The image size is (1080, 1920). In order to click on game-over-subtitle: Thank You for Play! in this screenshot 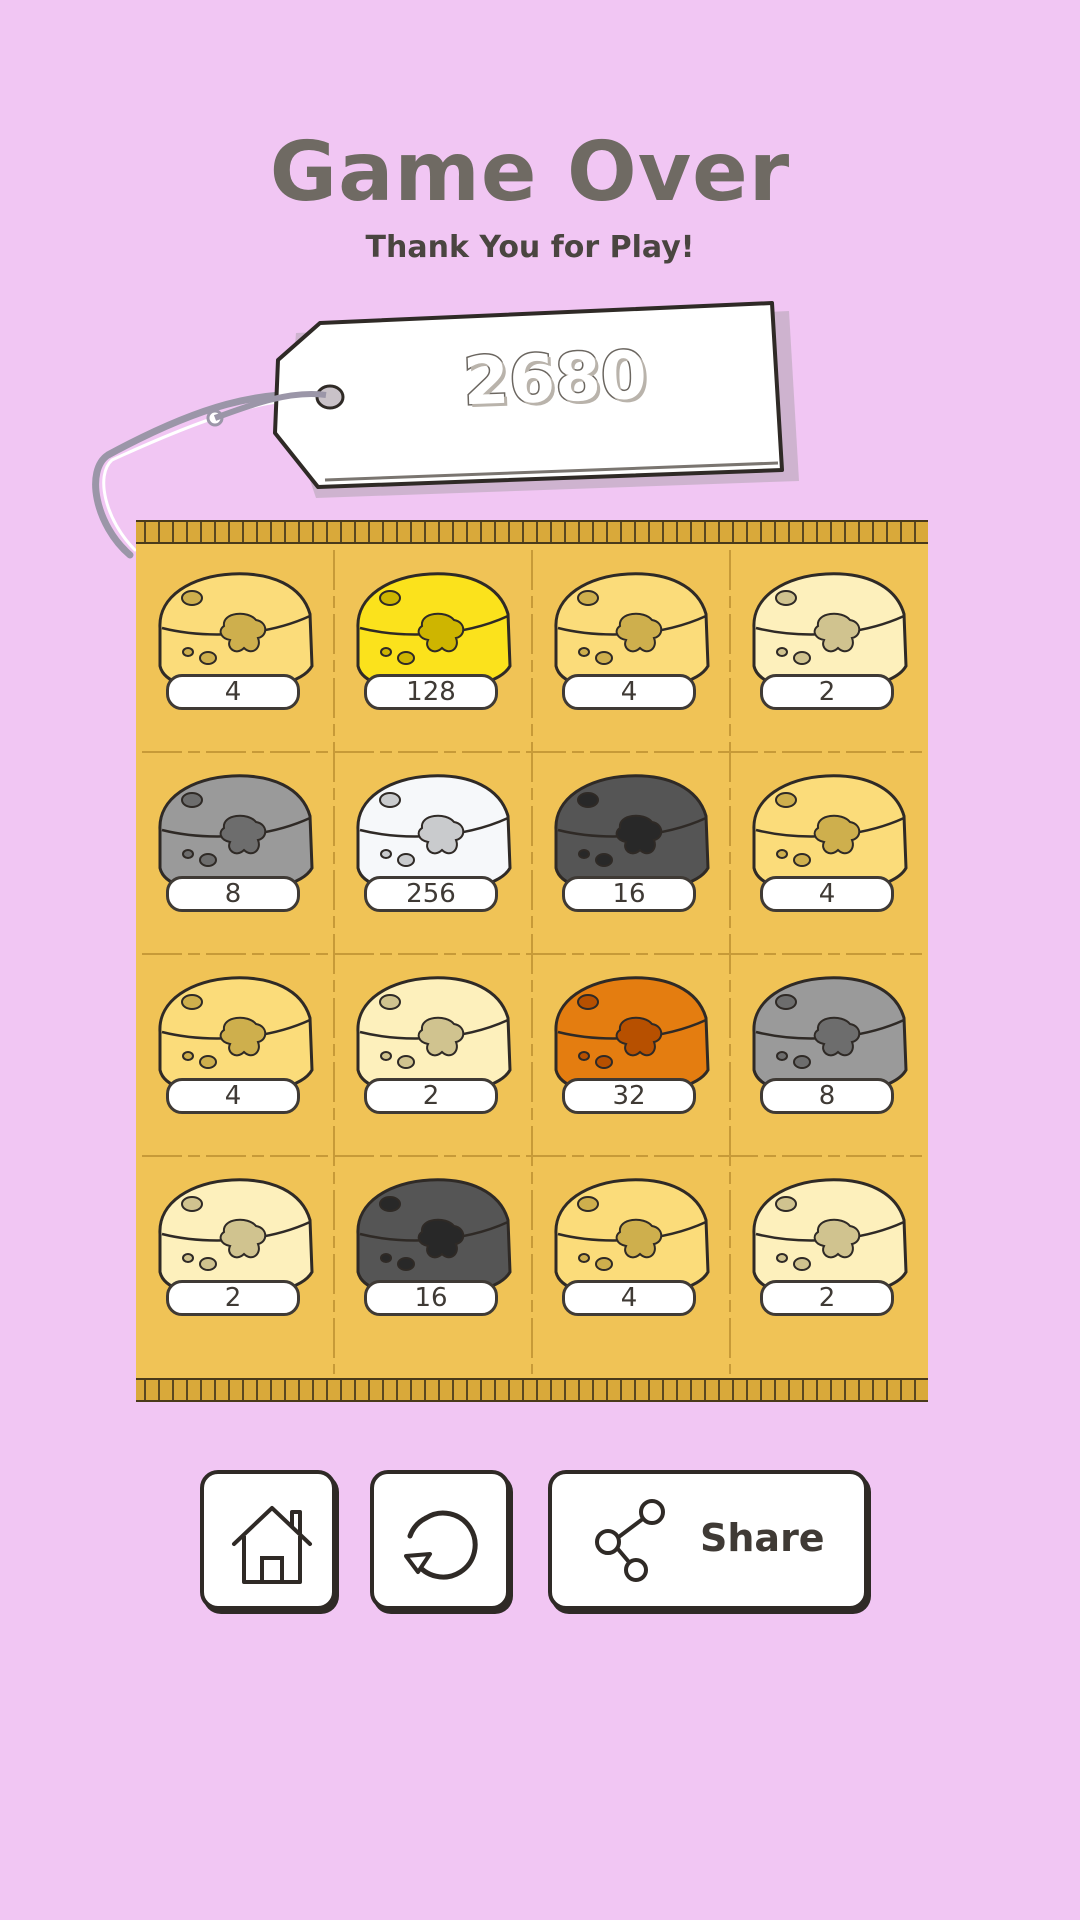, I will do `click(530, 247)`.